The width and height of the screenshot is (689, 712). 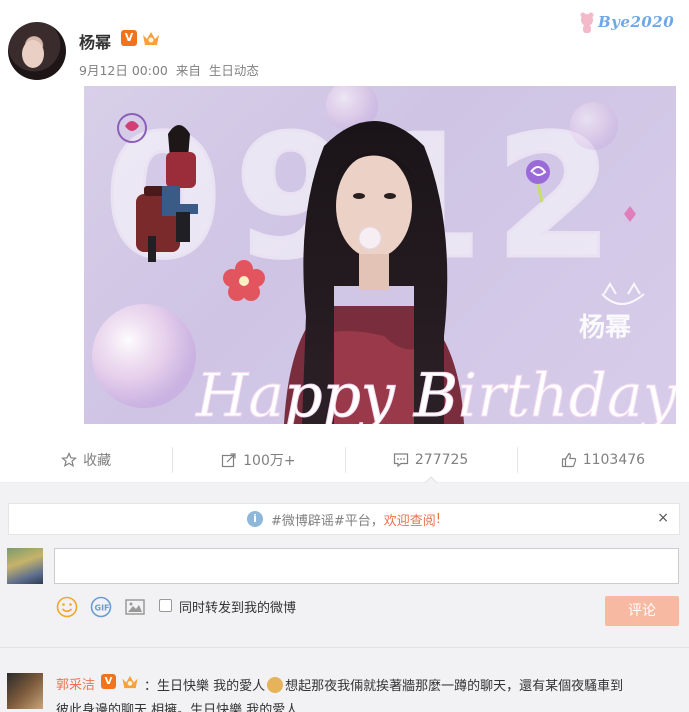 I want to click on action-bar: 收藏 100万+ 277725 1103476, so click(x=344, y=460).